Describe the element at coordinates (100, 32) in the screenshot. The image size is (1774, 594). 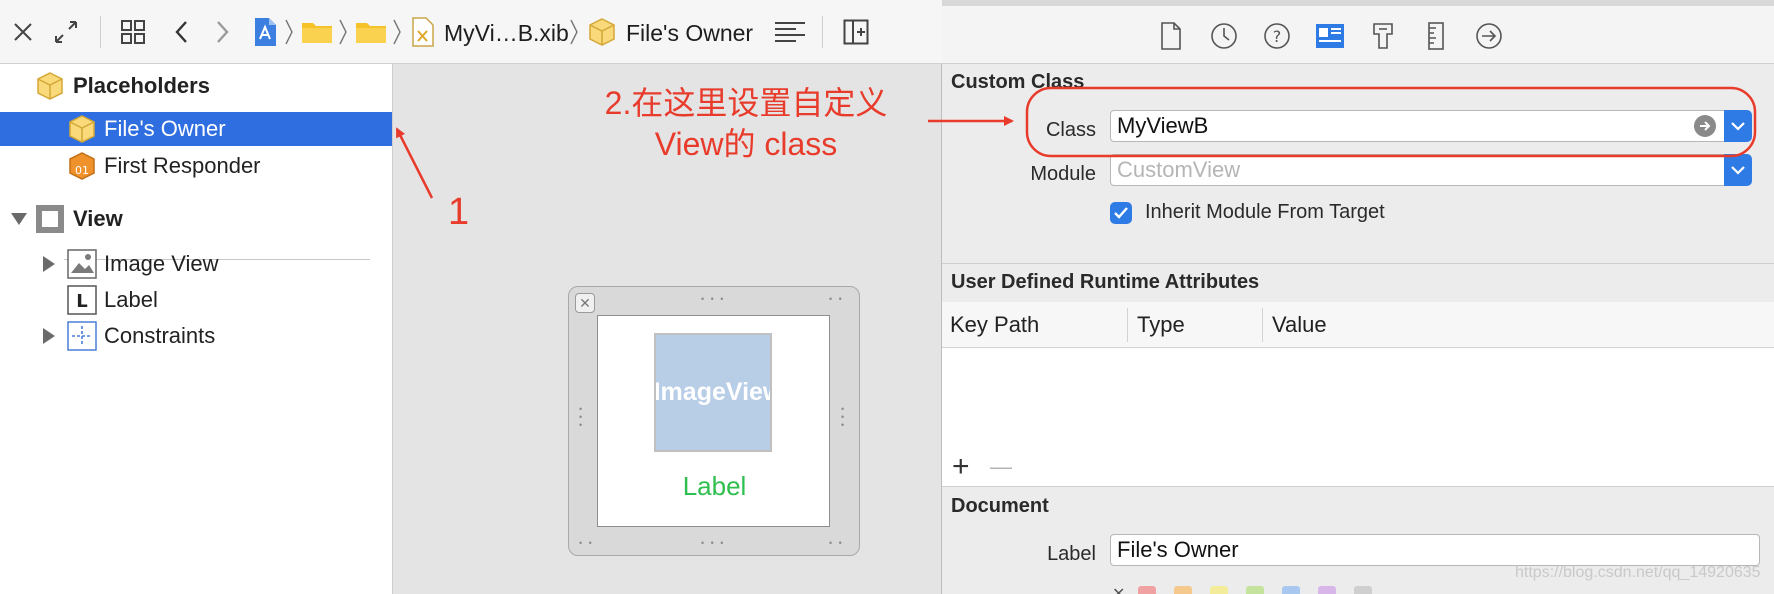
I see `toolbar-separator` at that location.